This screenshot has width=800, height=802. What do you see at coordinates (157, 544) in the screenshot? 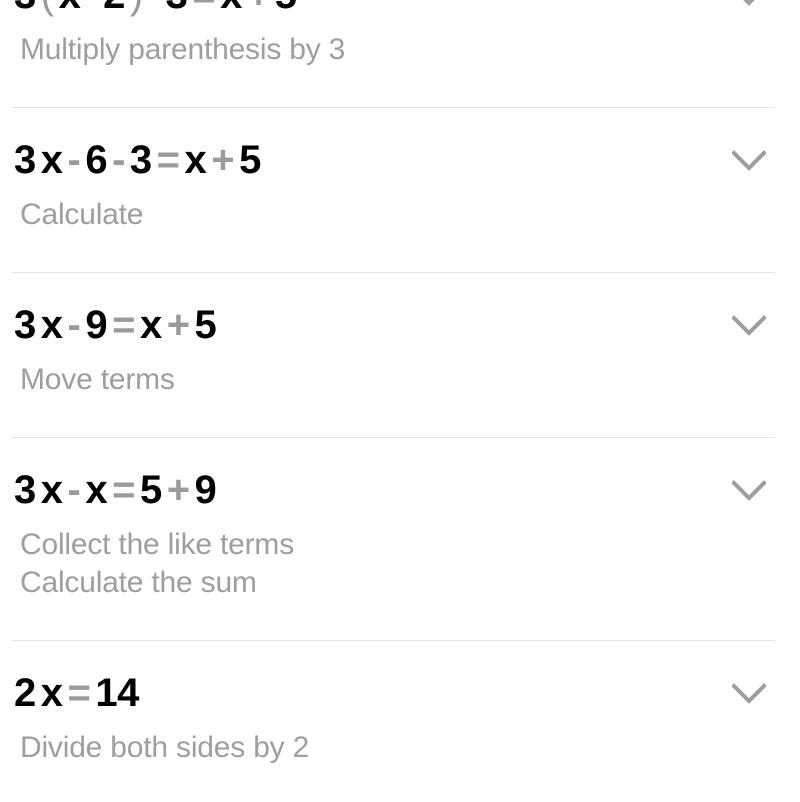
I see `step-description-line: Collect the like terms` at bounding box center [157, 544].